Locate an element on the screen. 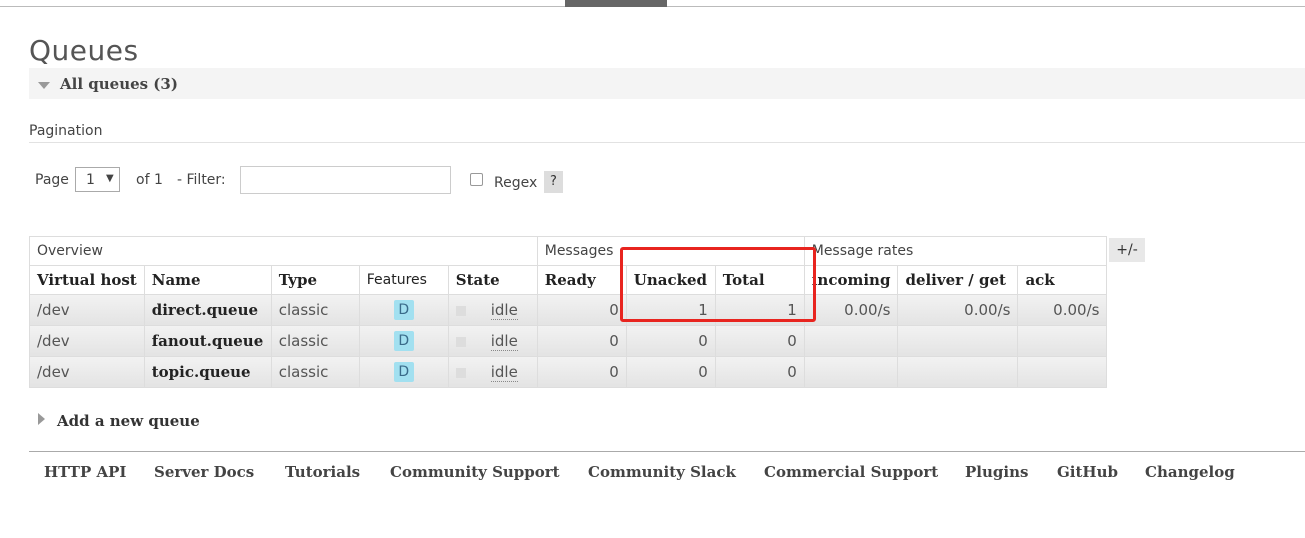  col-type: Type is located at coordinates (315, 280).